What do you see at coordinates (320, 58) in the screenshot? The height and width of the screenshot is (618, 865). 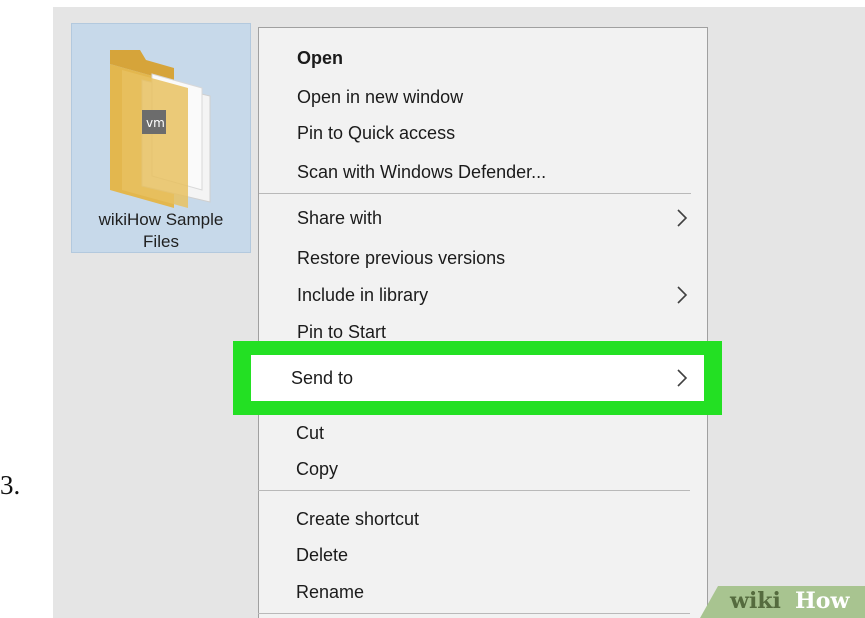 I see `menu-item-label: Open` at bounding box center [320, 58].